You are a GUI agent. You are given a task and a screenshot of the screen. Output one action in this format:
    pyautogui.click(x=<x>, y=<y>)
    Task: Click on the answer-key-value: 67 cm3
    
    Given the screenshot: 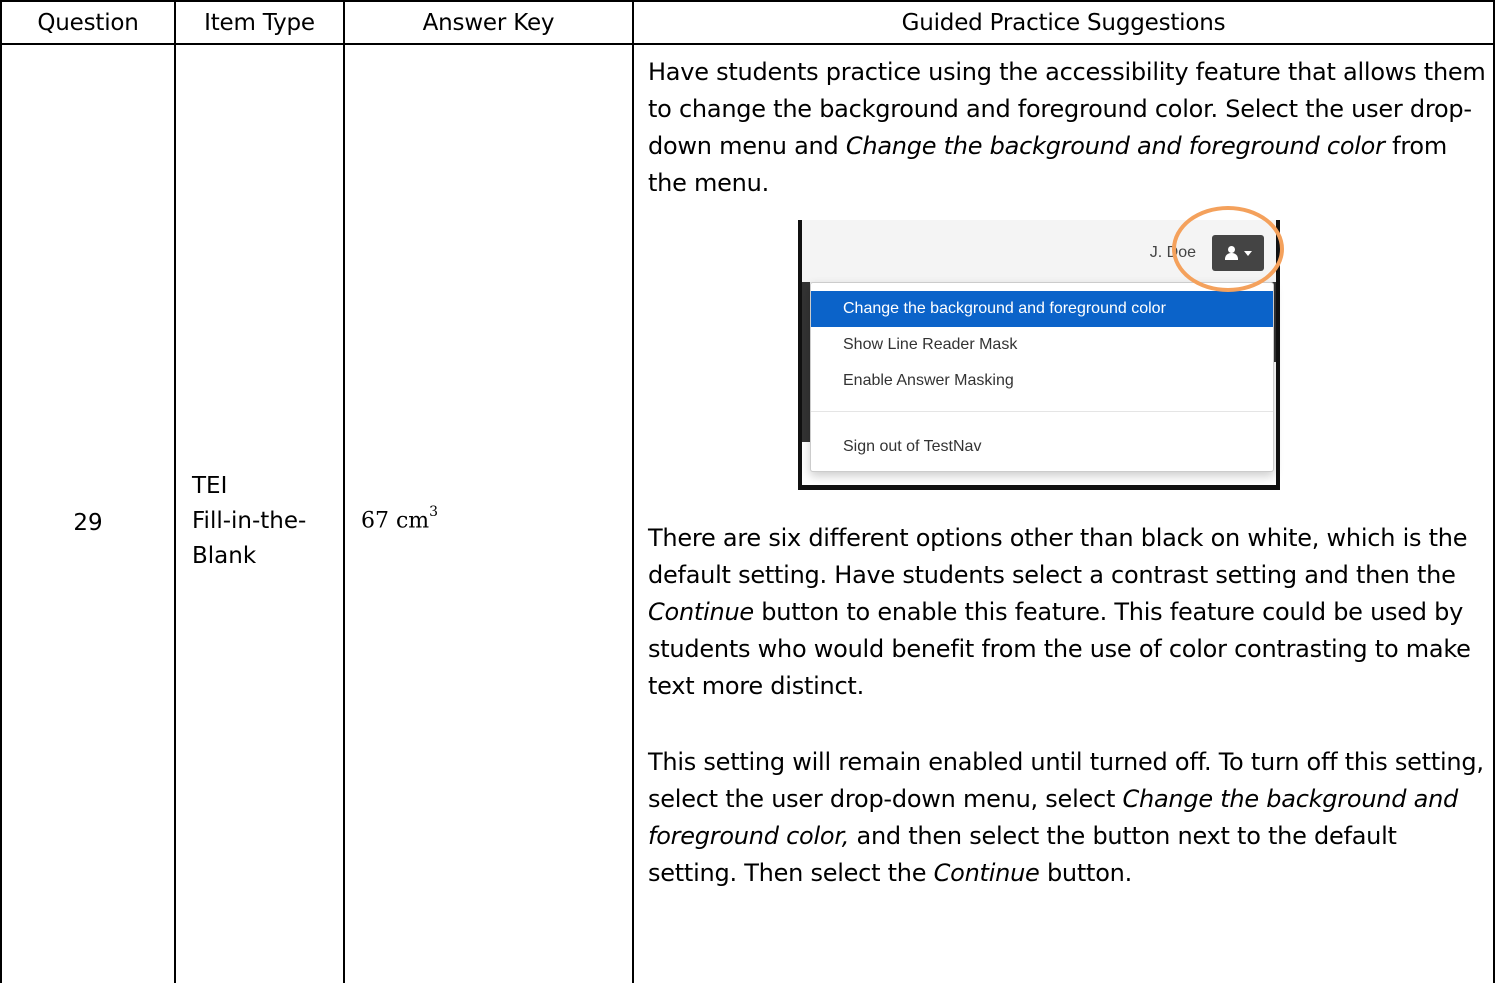 What is the action you would take?
    pyautogui.click(x=400, y=519)
    